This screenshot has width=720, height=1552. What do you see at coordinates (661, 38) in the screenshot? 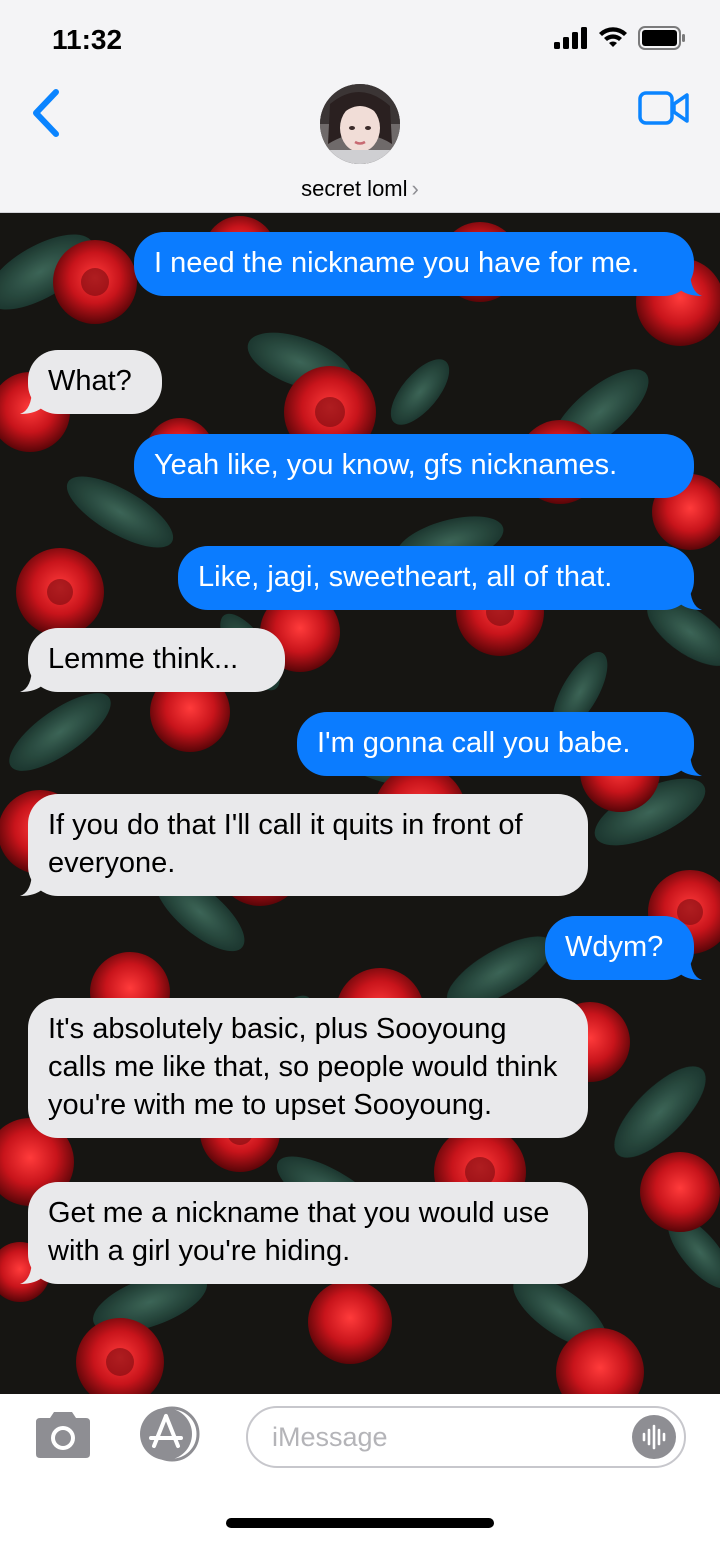
I see `battery-icon` at bounding box center [661, 38].